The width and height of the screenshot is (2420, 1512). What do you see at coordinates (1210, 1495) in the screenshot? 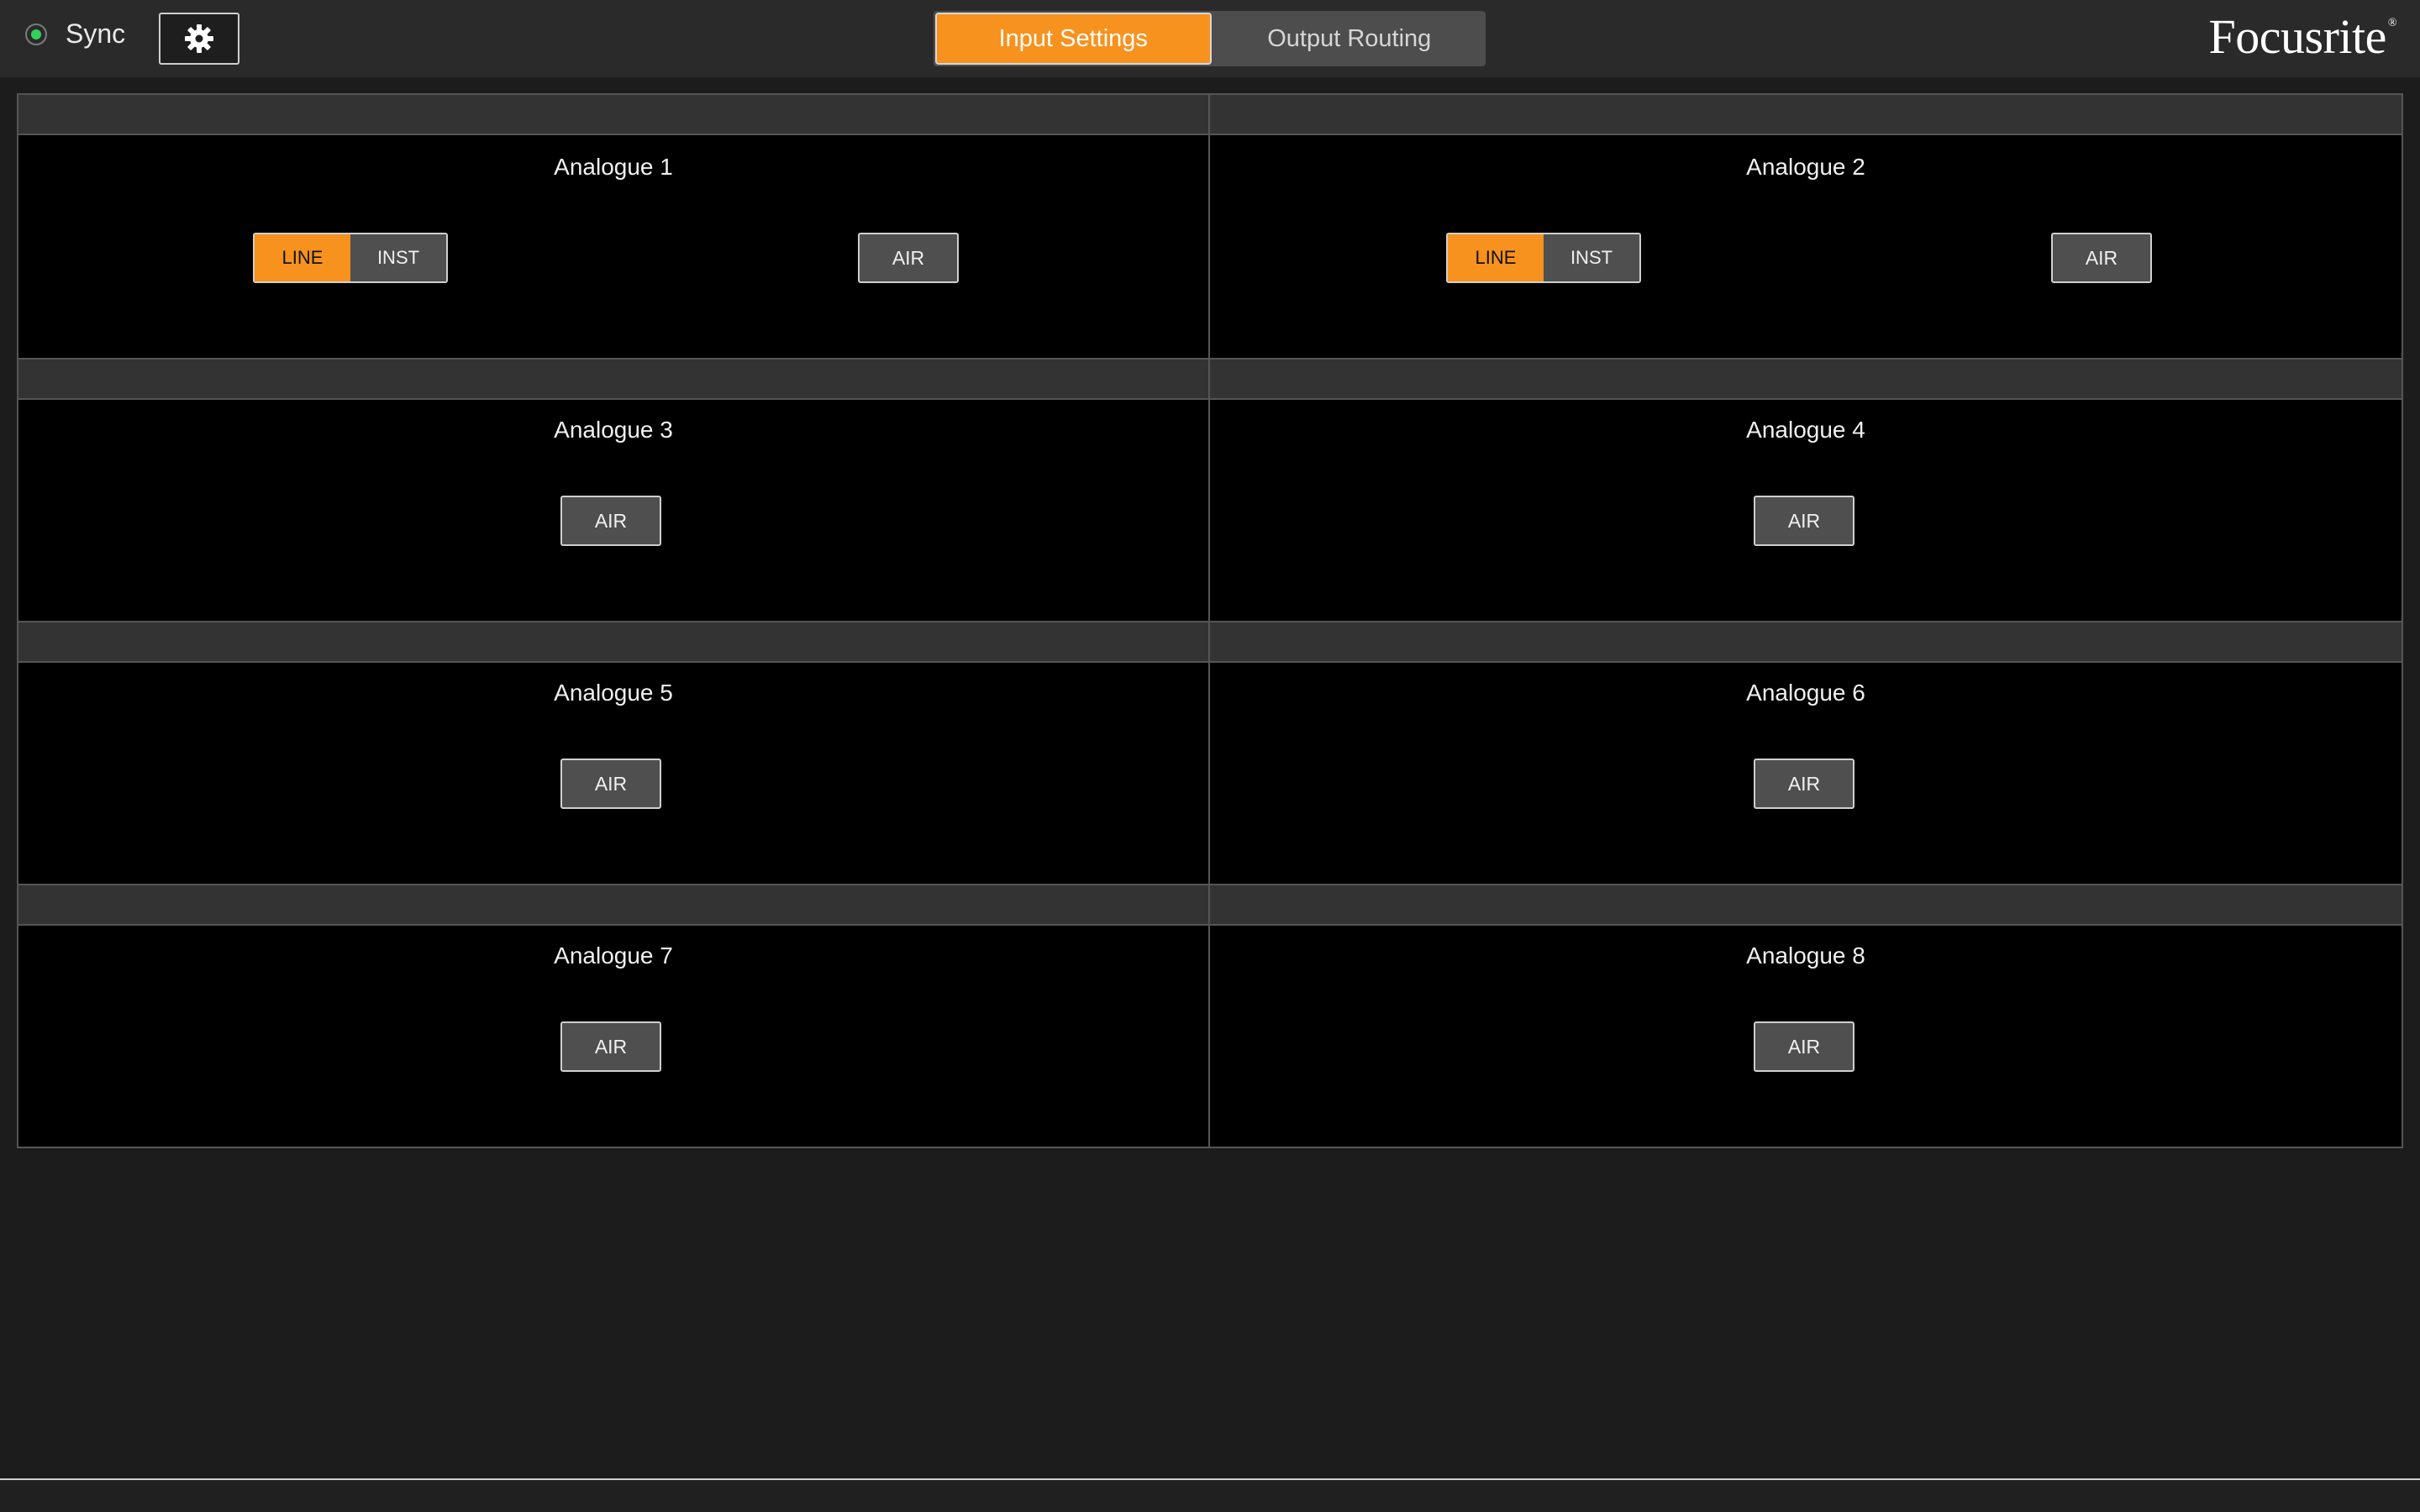
I see `footer-status-bar` at bounding box center [1210, 1495].